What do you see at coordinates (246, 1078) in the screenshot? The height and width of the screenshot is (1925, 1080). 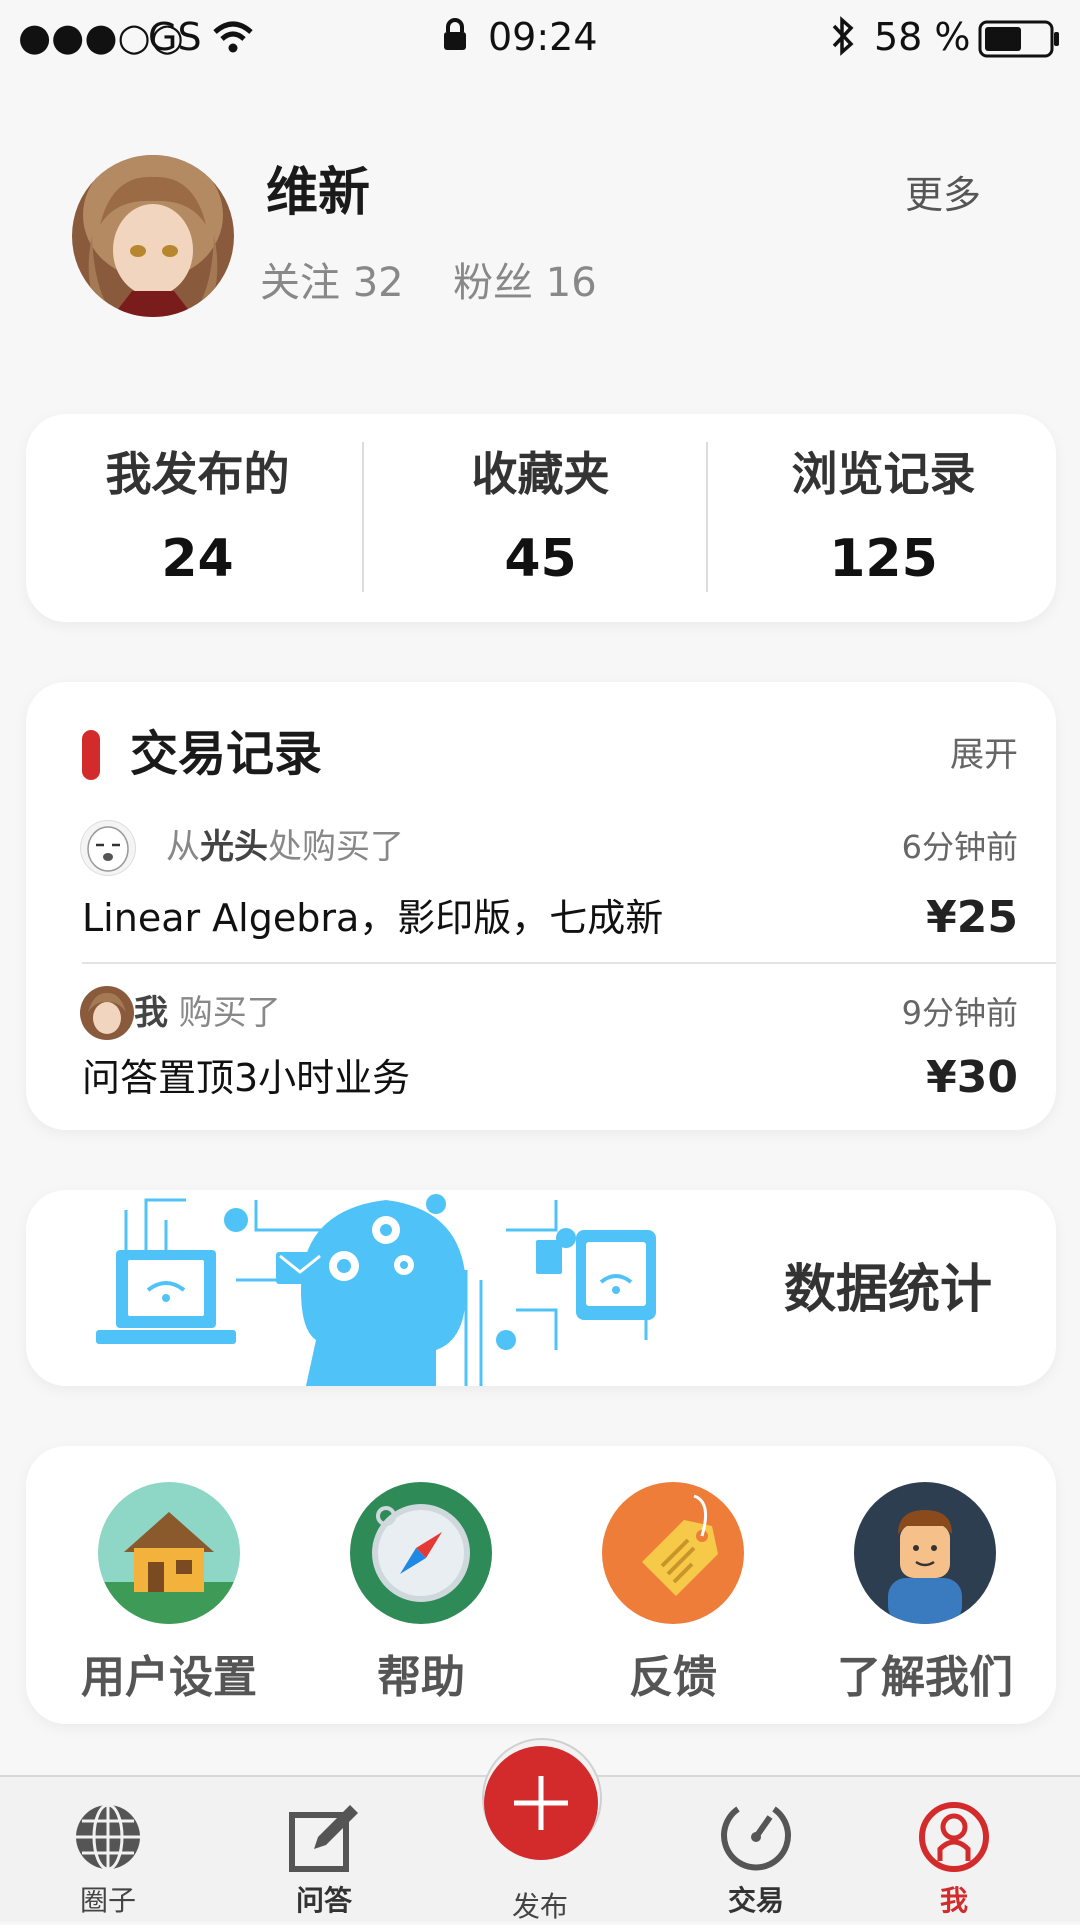 I see `trade-item: 问答置顶3小时业务` at bounding box center [246, 1078].